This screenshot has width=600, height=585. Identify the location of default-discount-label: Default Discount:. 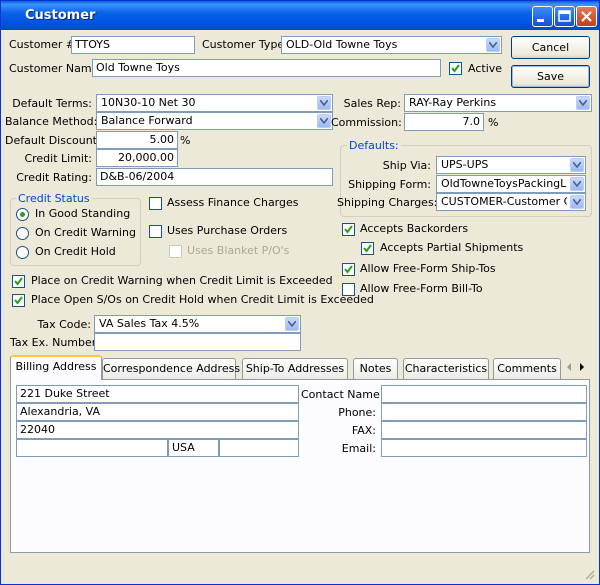
(53, 140).